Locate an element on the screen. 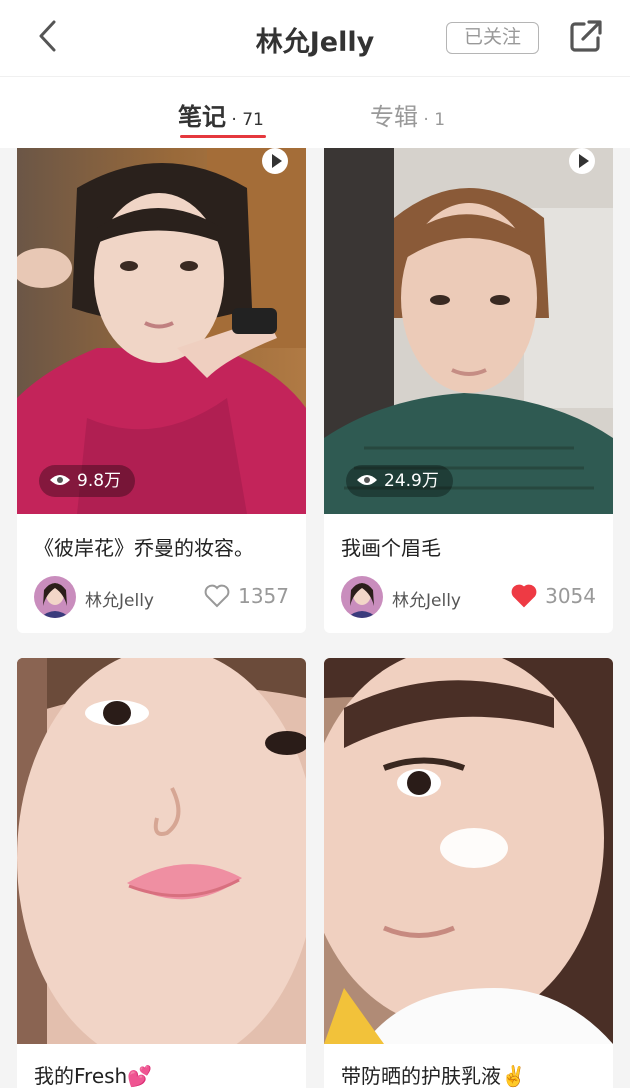 The height and width of the screenshot is (1088, 630). tab-notes: 笔记 · 71 is located at coordinates (221, 117).